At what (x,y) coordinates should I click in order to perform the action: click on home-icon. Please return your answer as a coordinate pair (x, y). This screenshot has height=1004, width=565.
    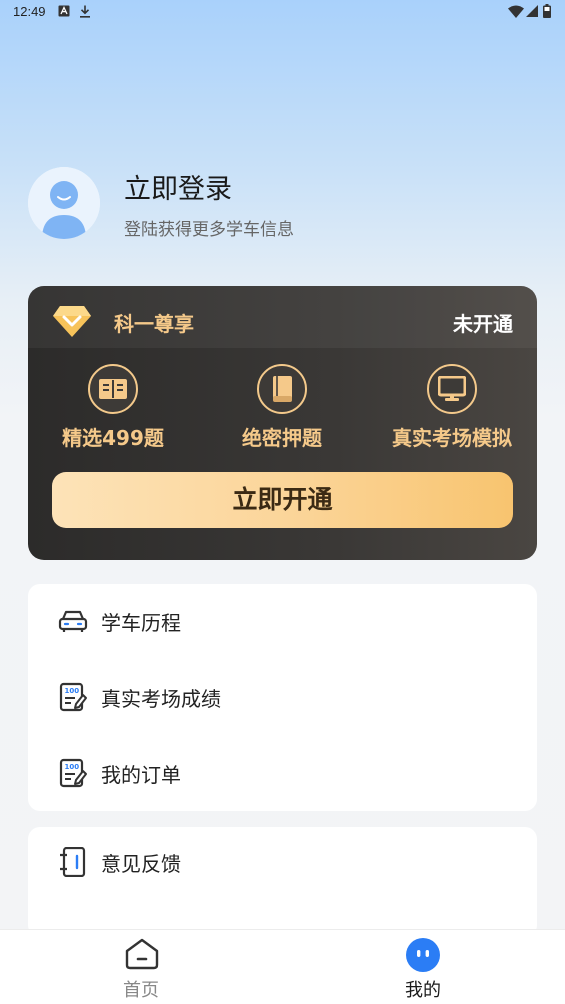
    Looking at the image, I should click on (142, 954).